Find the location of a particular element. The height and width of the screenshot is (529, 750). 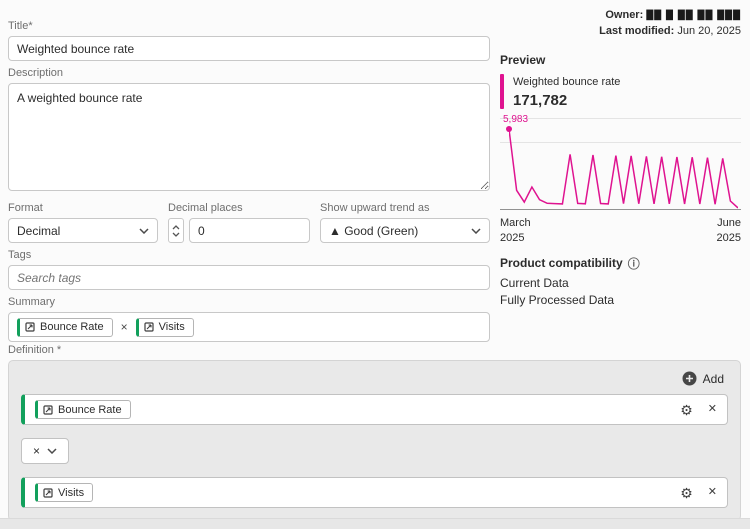

definition-row-visits: Visits ⚙ ✕ is located at coordinates (374, 492).